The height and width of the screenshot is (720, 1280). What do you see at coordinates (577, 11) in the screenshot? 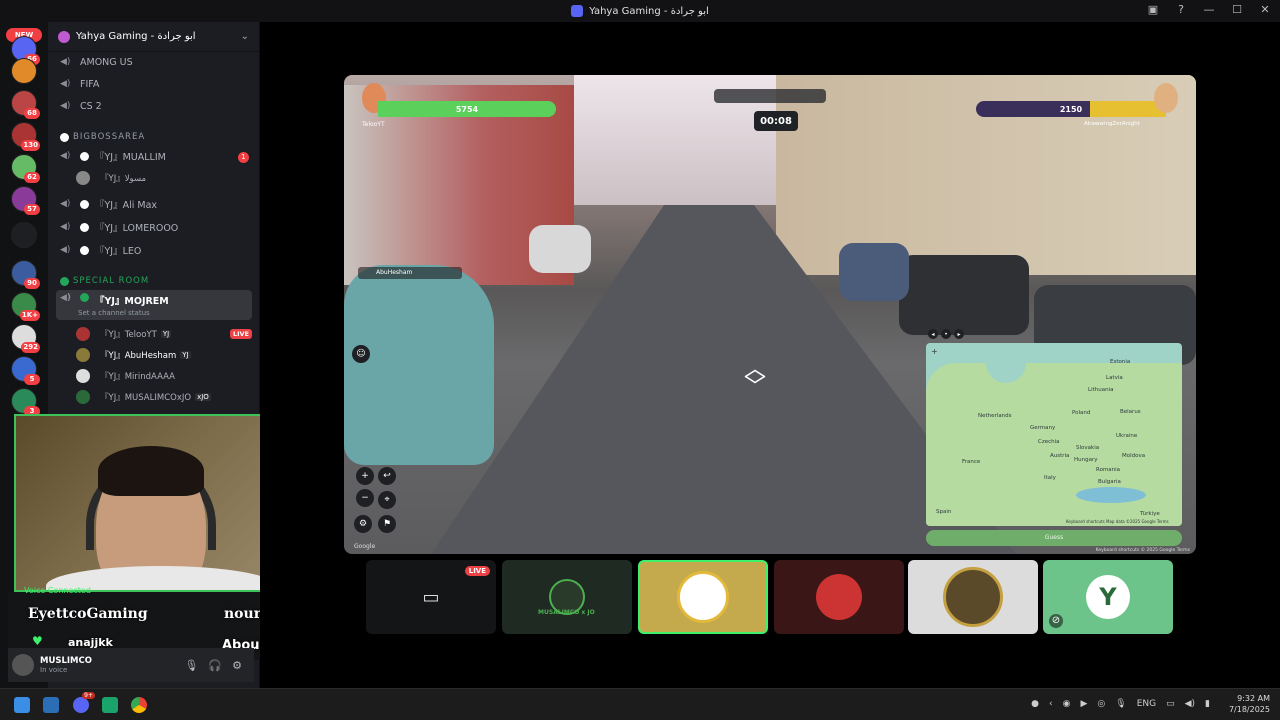
I see `discord-logo-icon` at bounding box center [577, 11].